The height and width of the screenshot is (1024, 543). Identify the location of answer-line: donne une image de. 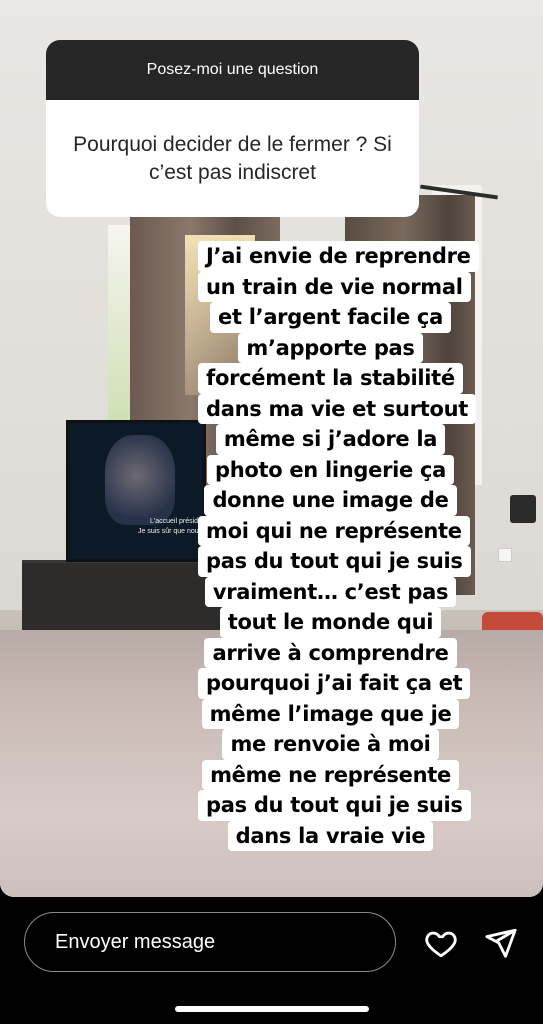
(330, 500).